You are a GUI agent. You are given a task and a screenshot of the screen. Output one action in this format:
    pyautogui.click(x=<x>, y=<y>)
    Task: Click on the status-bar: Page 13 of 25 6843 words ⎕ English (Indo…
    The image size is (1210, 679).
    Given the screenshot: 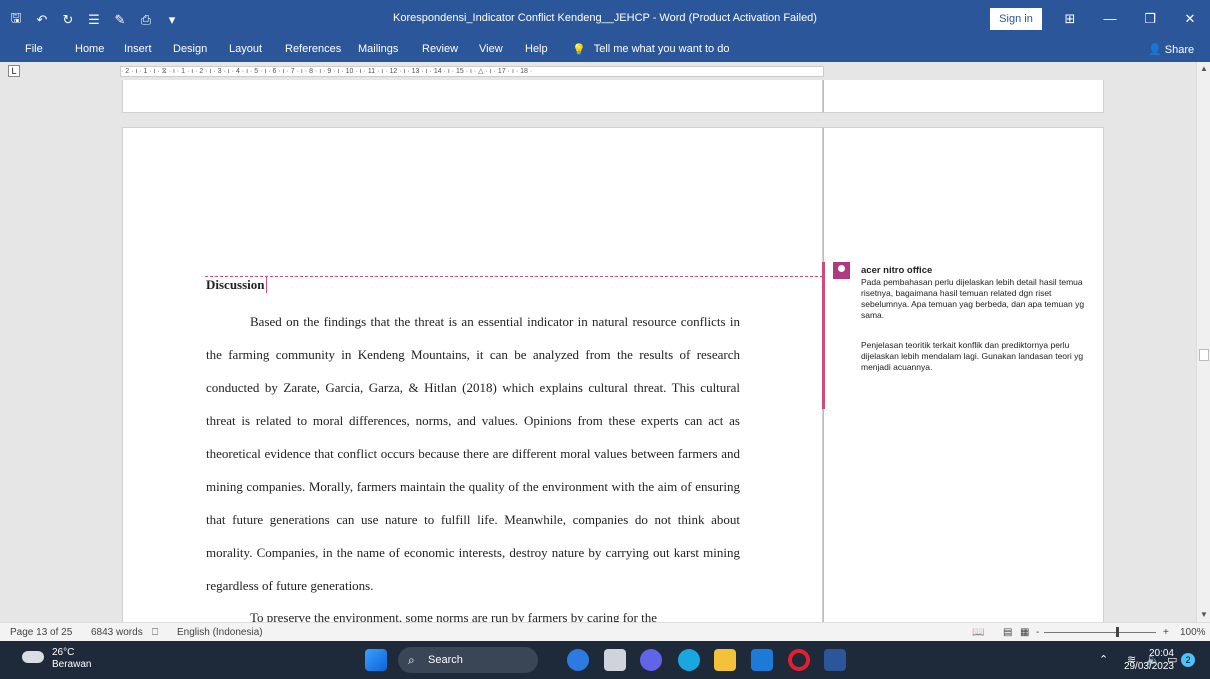 What is the action you would take?
    pyautogui.click(x=605, y=631)
    